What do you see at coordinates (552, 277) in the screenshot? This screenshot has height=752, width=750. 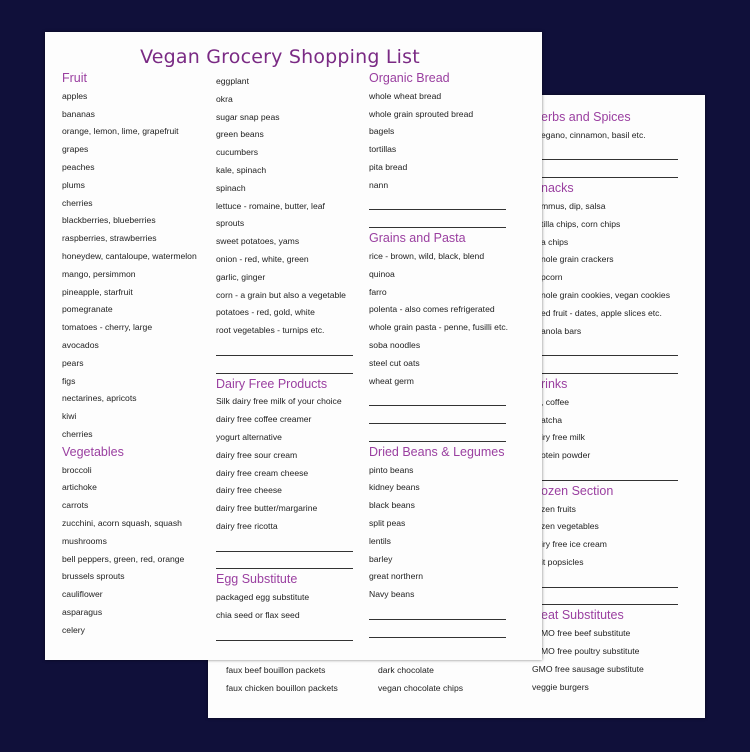 I see `list-item: pcorn` at bounding box center [552, 277].